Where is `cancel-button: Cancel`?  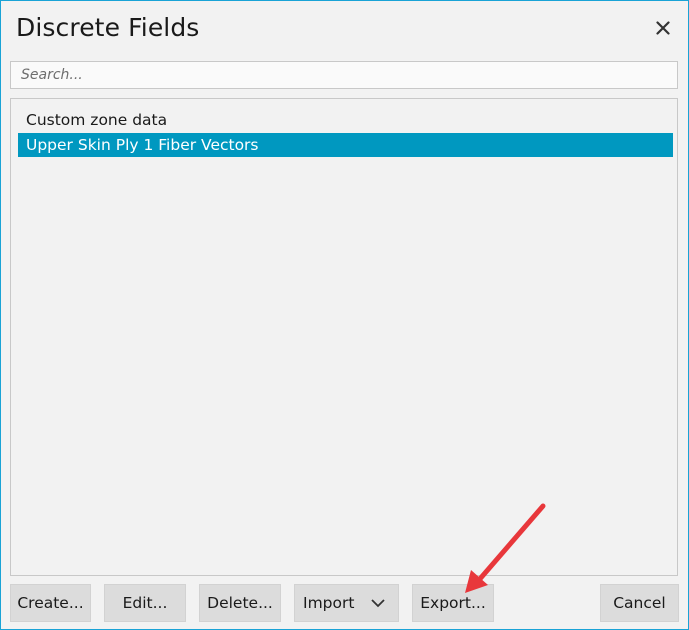
cancel-button: Cancel is located at coordinates (639, 603).